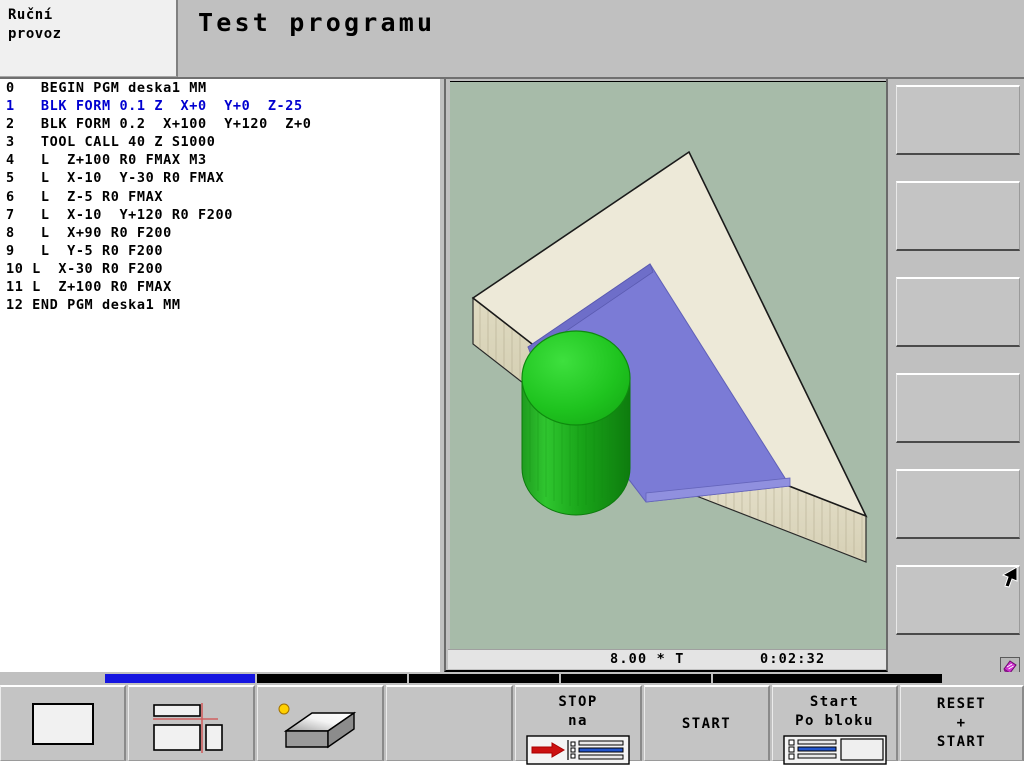 The image size is (1024, 765). What do you see at coordinates (188, 728) in the screenshot?
I see `screen-split-icon` at bounding box center [188, 728].